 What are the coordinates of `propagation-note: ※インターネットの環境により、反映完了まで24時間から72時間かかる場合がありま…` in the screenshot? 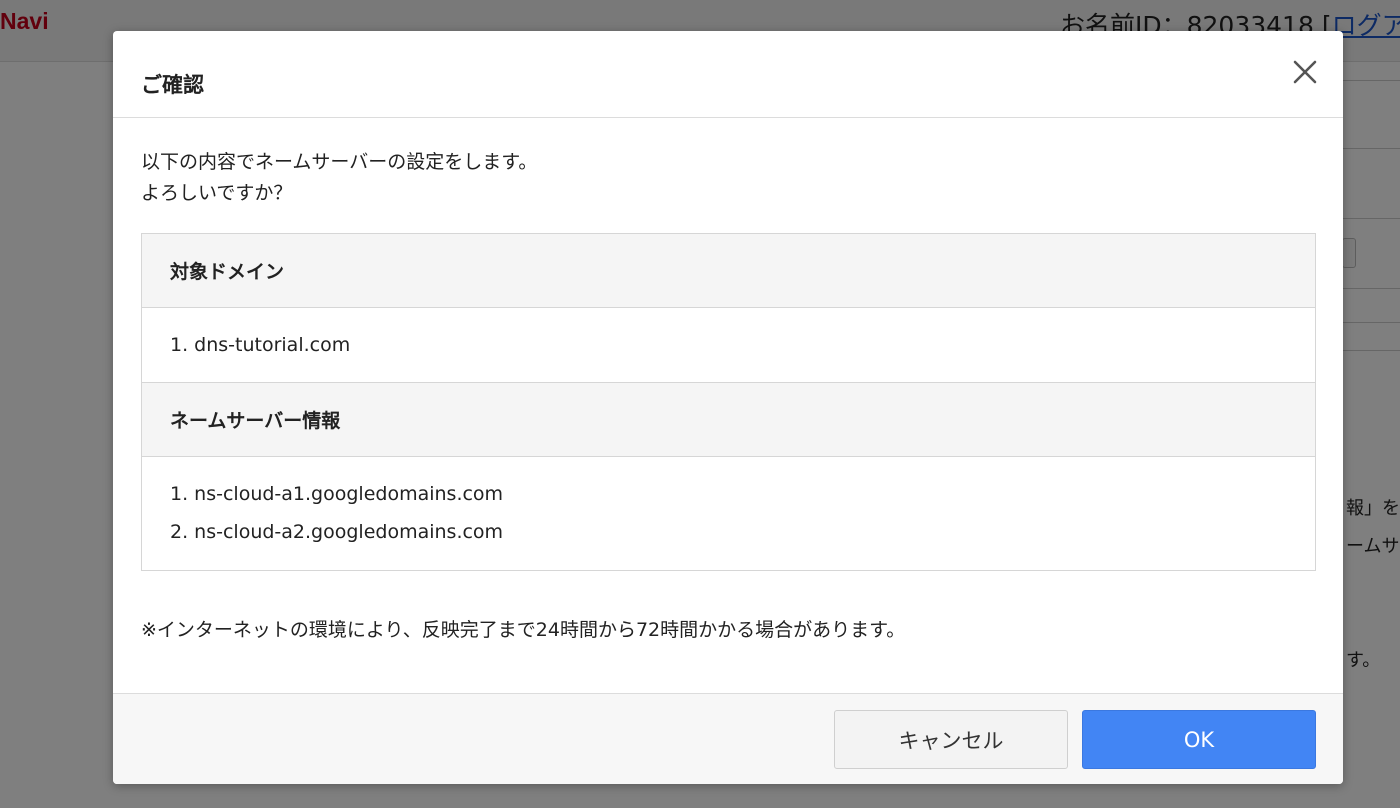 It's located at (523, 630).